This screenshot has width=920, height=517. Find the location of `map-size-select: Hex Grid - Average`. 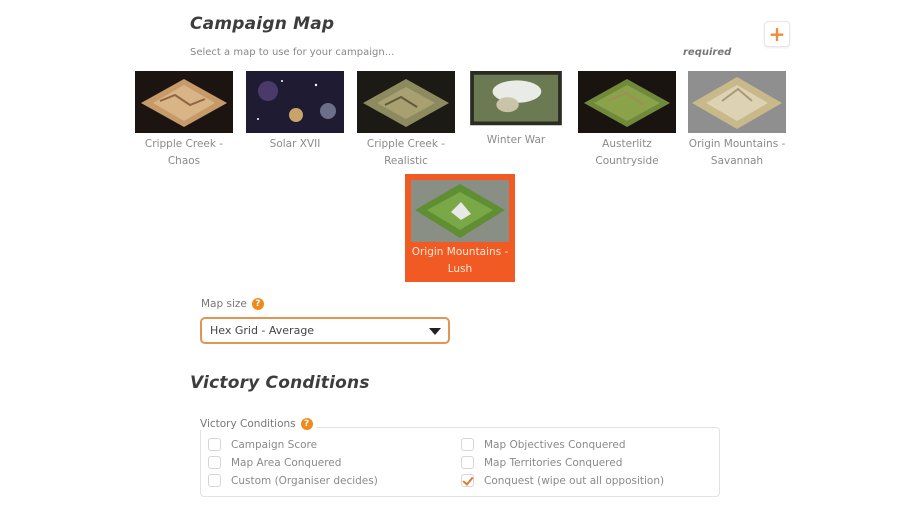

map-size-select: Hex Grid - Average is located at coordinates (325, 330).